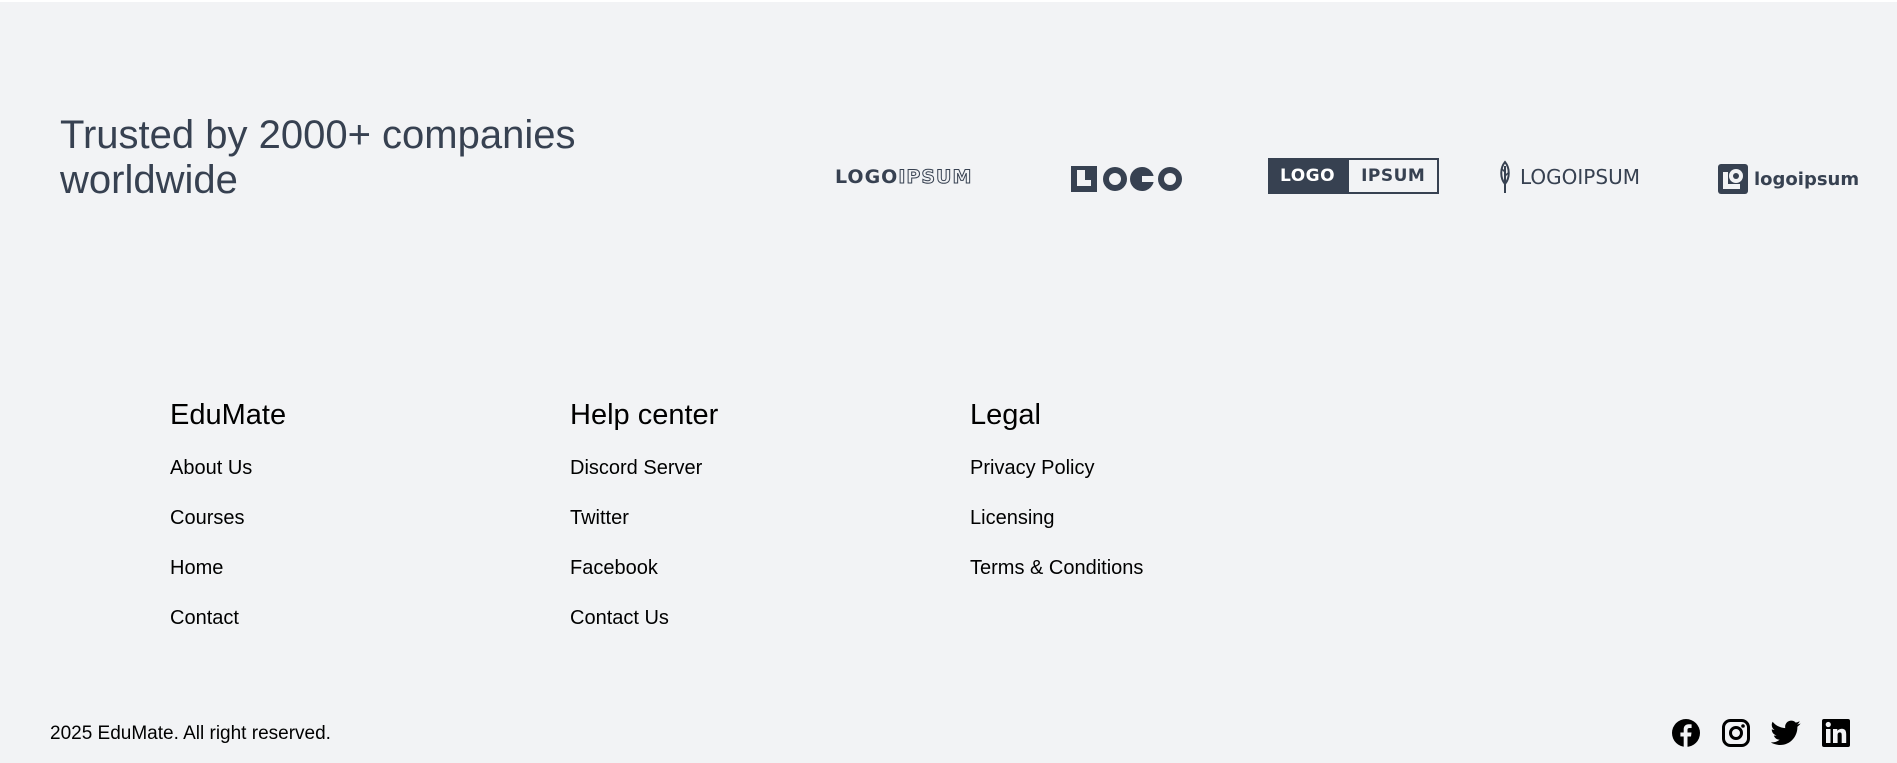  Describe the element at coordinates (1836, 733) in the screenshot. I see `linkedin-icon` at that location.